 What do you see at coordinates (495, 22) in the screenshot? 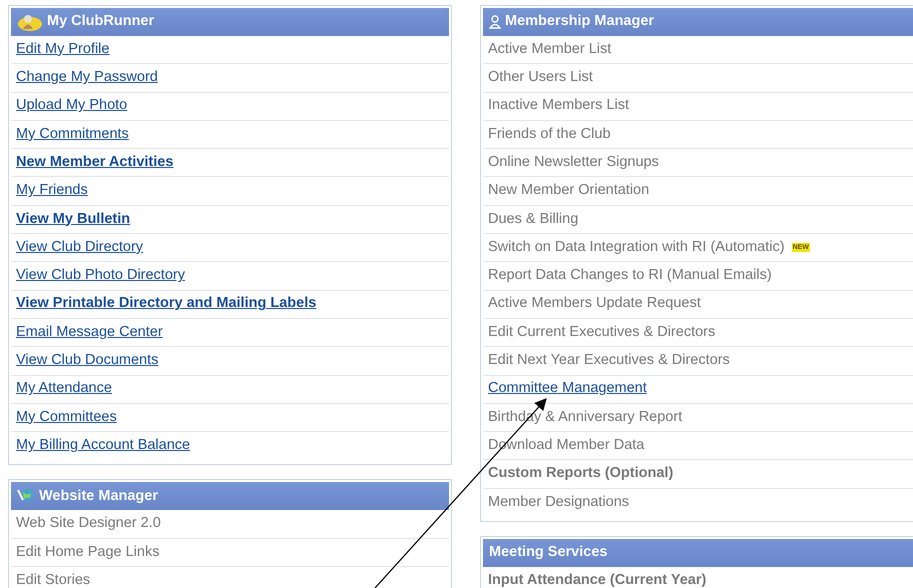
I see `person-icon` at bounding box center [495, 22].